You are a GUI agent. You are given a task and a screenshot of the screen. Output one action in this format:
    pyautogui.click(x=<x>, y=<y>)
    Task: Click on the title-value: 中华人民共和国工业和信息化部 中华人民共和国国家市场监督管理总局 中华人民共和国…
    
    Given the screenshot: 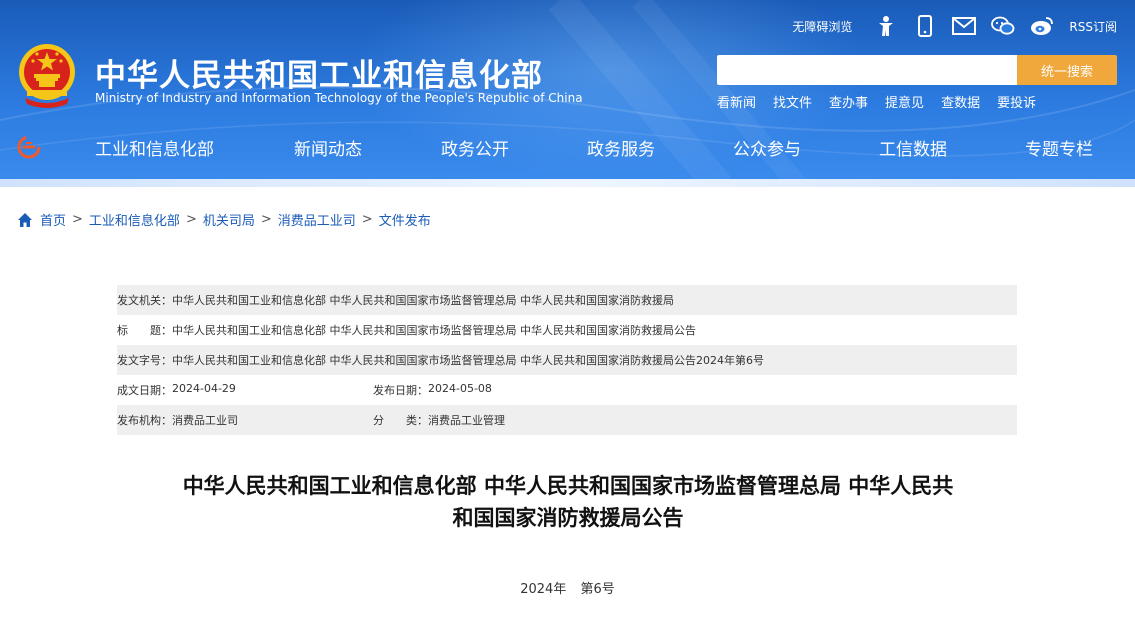 What is the action you would take?
    pyautogui.click(x=434, y=330)
    